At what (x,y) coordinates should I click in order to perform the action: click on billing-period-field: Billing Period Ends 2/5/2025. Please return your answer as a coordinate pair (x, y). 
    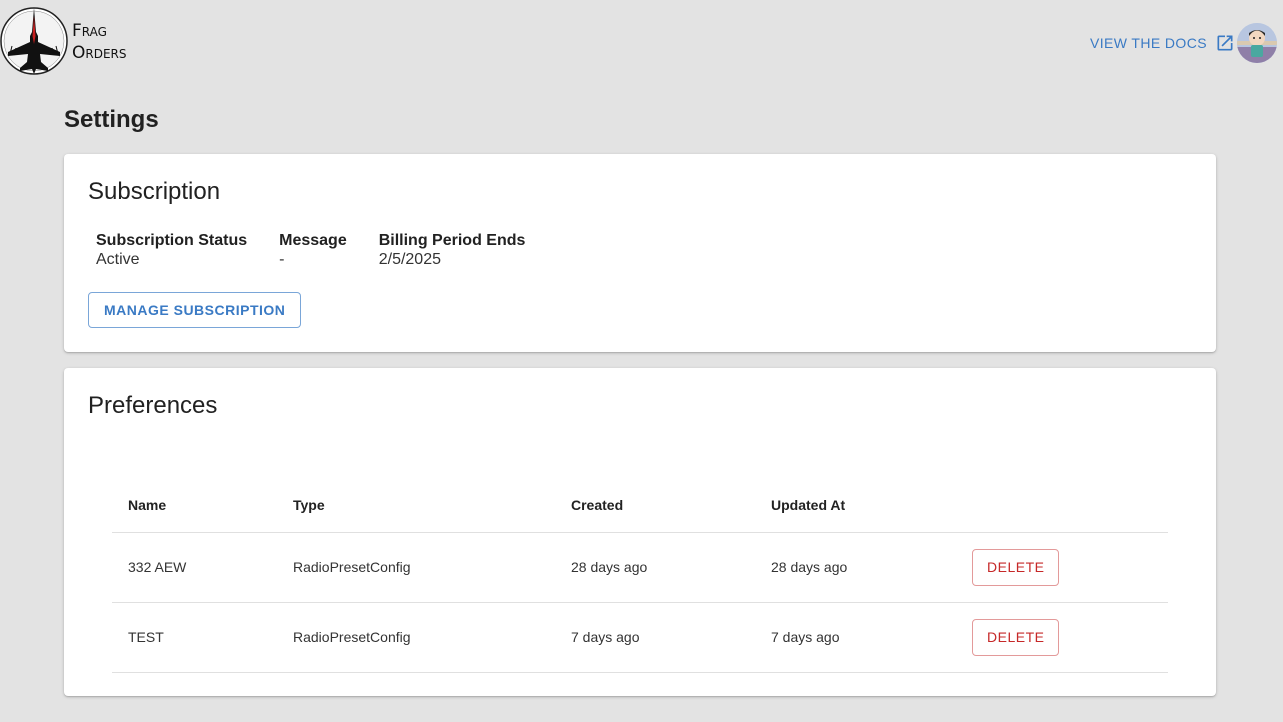
    Looking at the image, I should click on (452, 250).